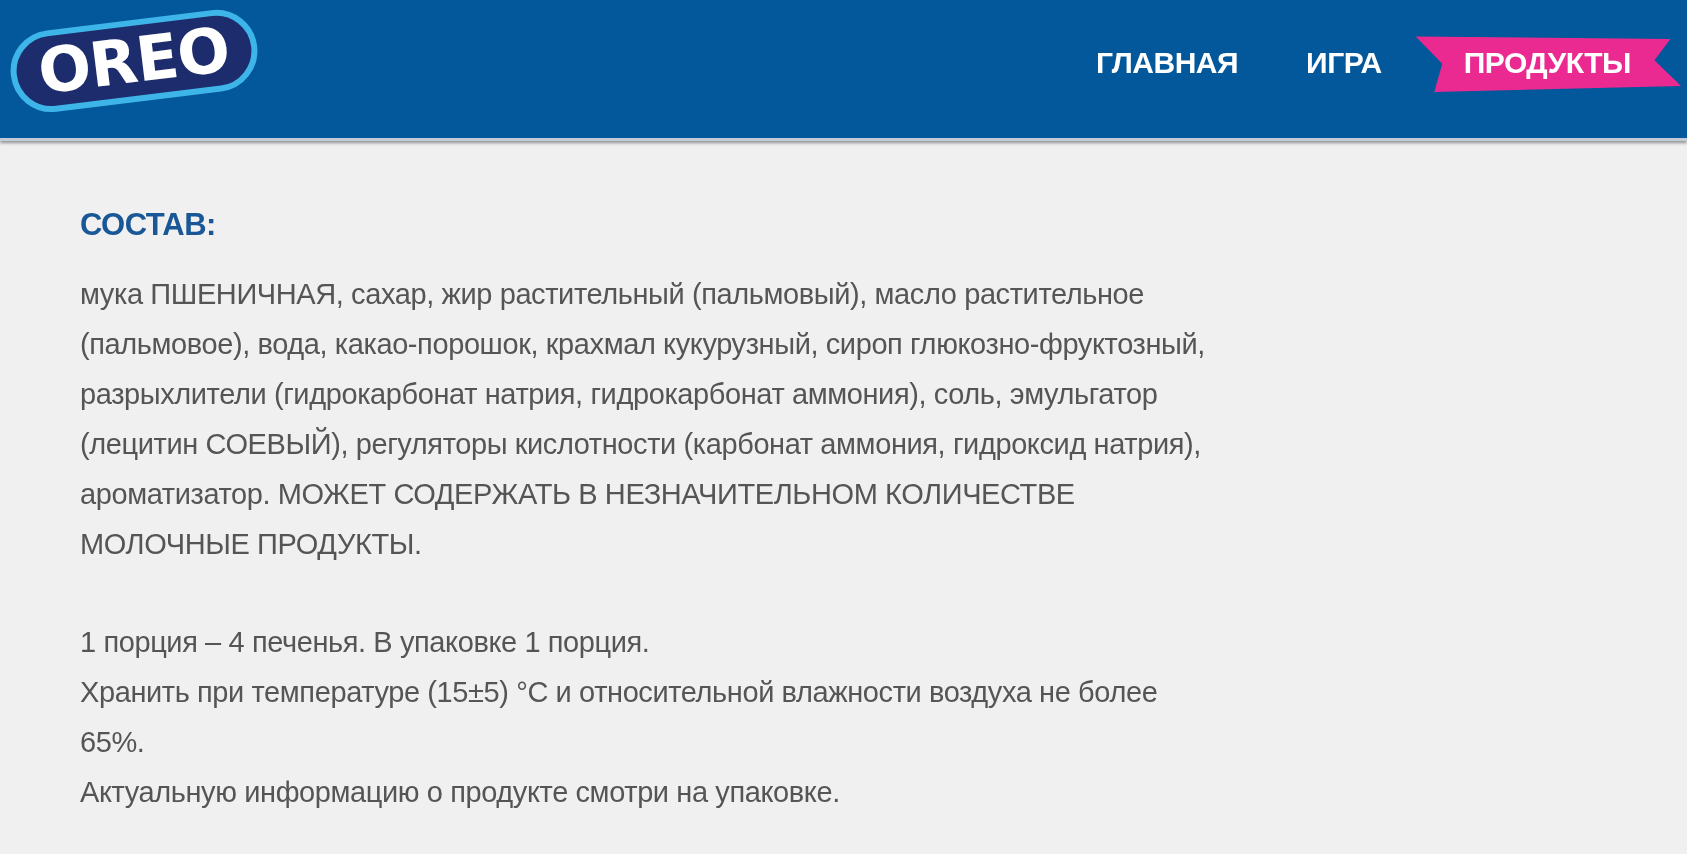 This screenshot has width=1687, height=854. I want to click on nav-tab: ИГРА, so click(1344, 62).